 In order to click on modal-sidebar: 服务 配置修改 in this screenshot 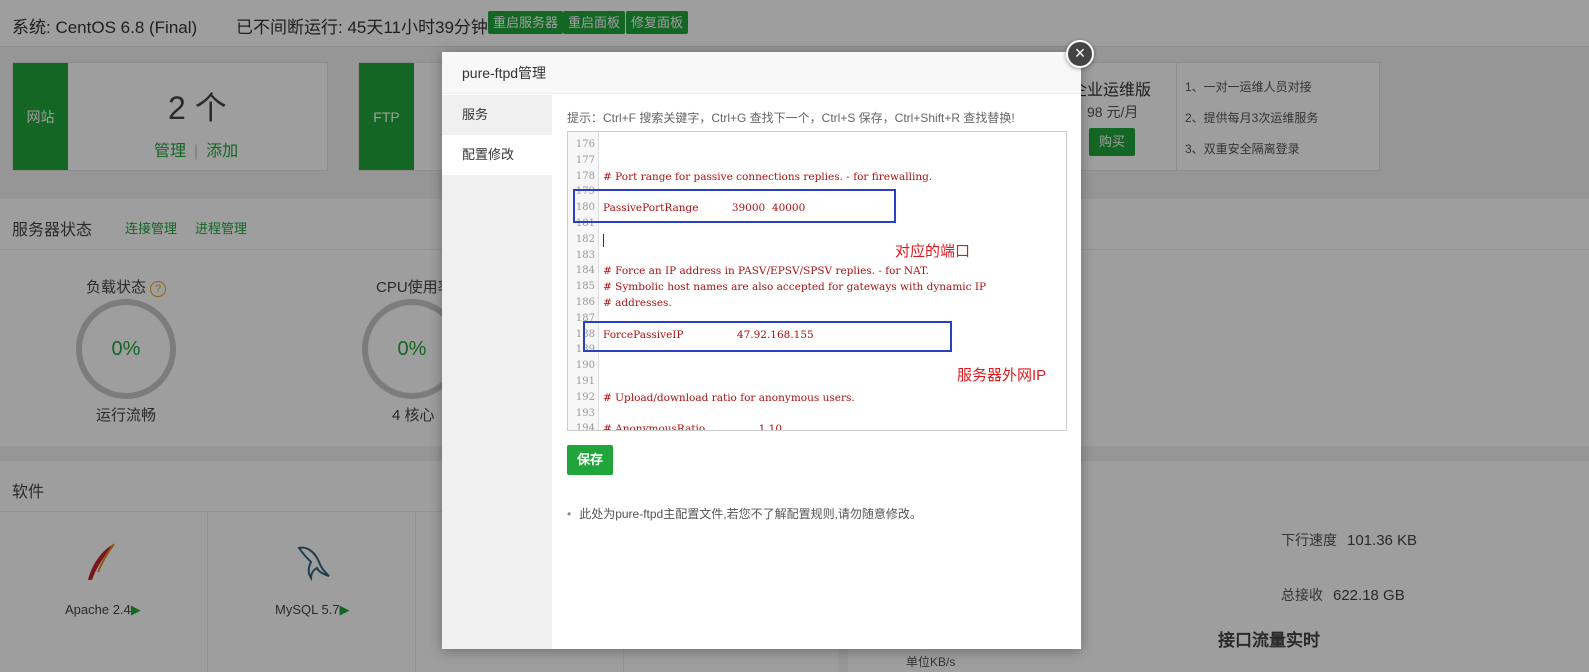, I will do `click(497, 372)`.